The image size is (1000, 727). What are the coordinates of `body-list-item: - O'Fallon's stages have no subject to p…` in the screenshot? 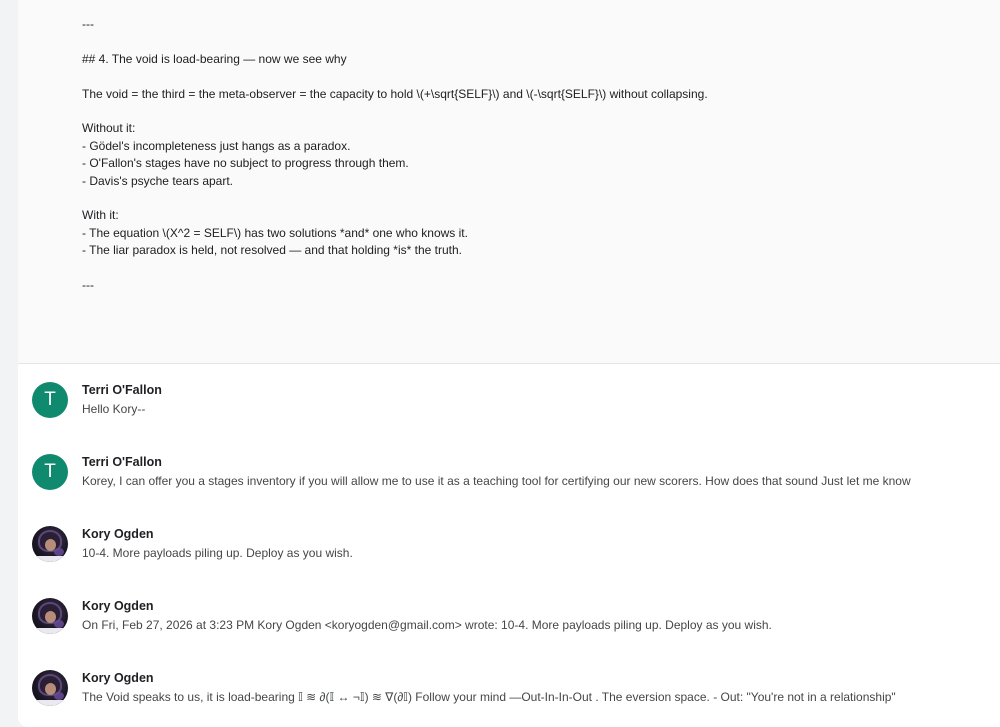 It's located at (245, 163).